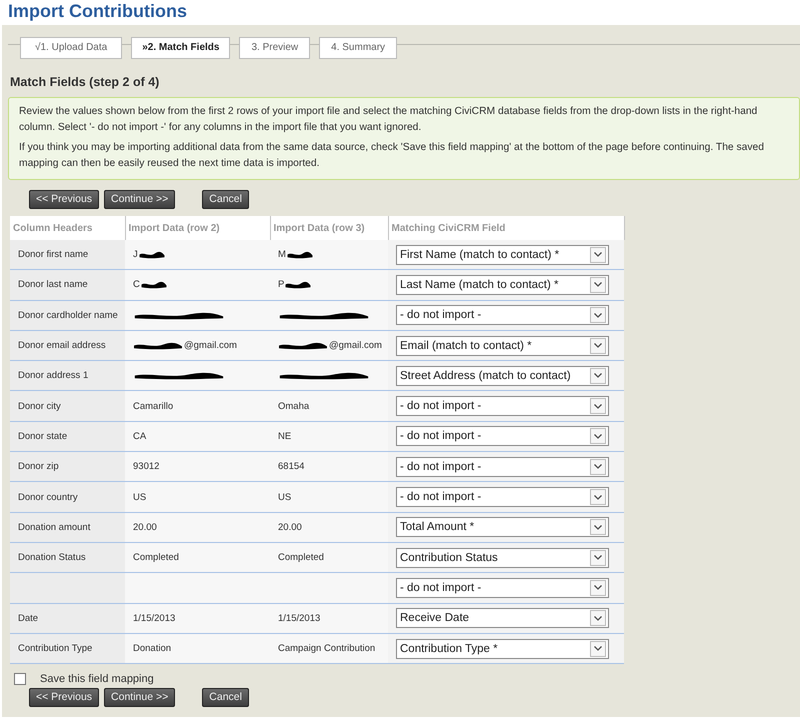  I want to click on table-cell: Donor email address, so click(62, 346).